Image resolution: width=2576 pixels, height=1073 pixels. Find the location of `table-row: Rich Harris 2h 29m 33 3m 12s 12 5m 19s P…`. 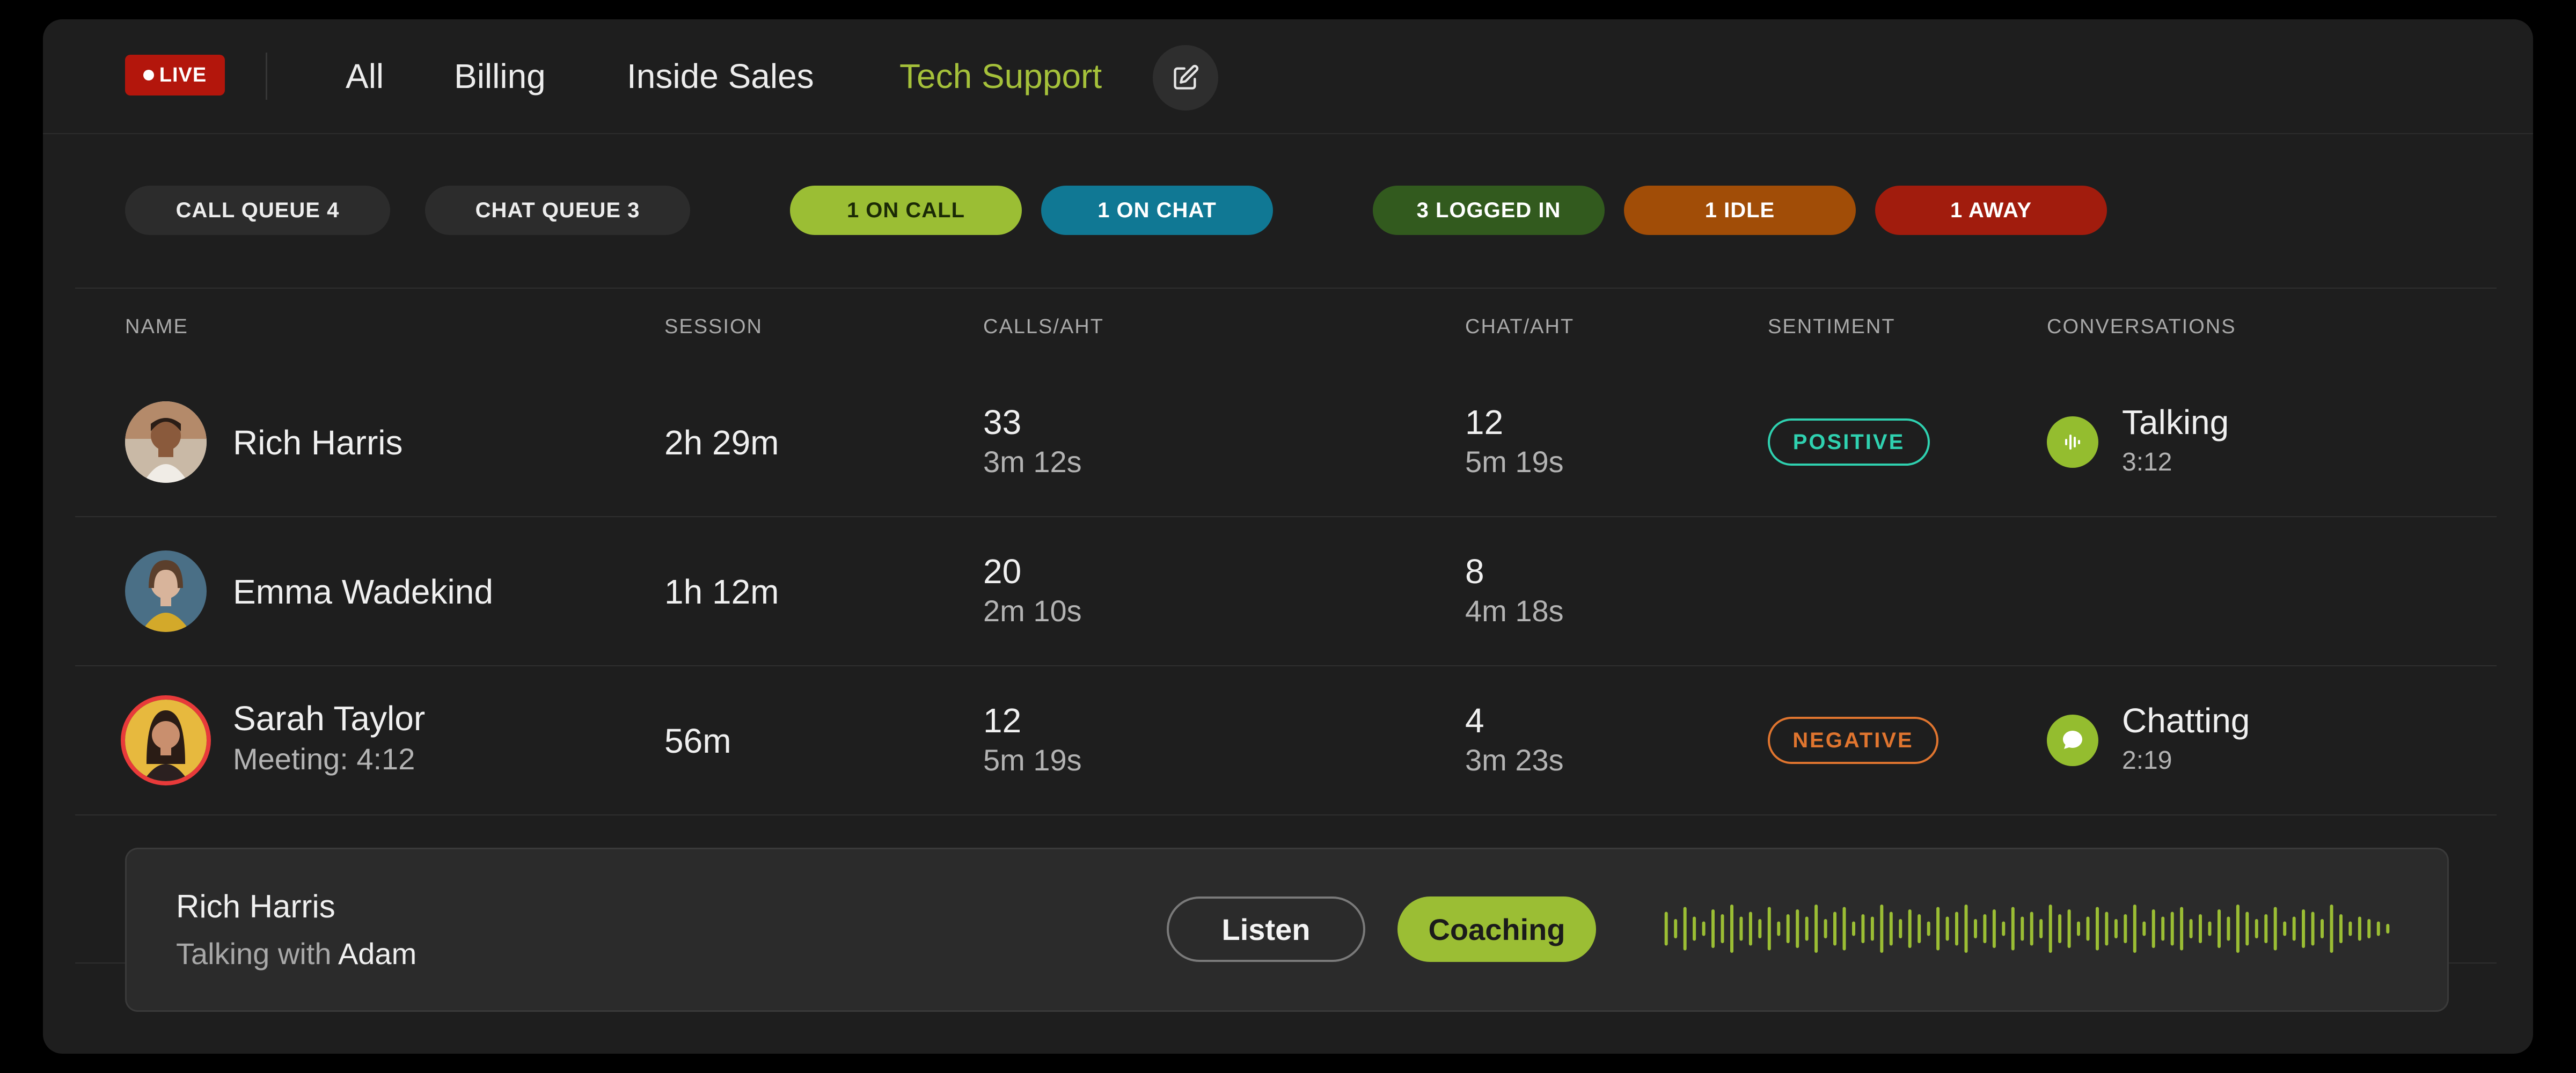

table-row: Rich Harris 2h 29m 33 3m 12s 12 5m 19s P… is located at coordinates (1288, 442).